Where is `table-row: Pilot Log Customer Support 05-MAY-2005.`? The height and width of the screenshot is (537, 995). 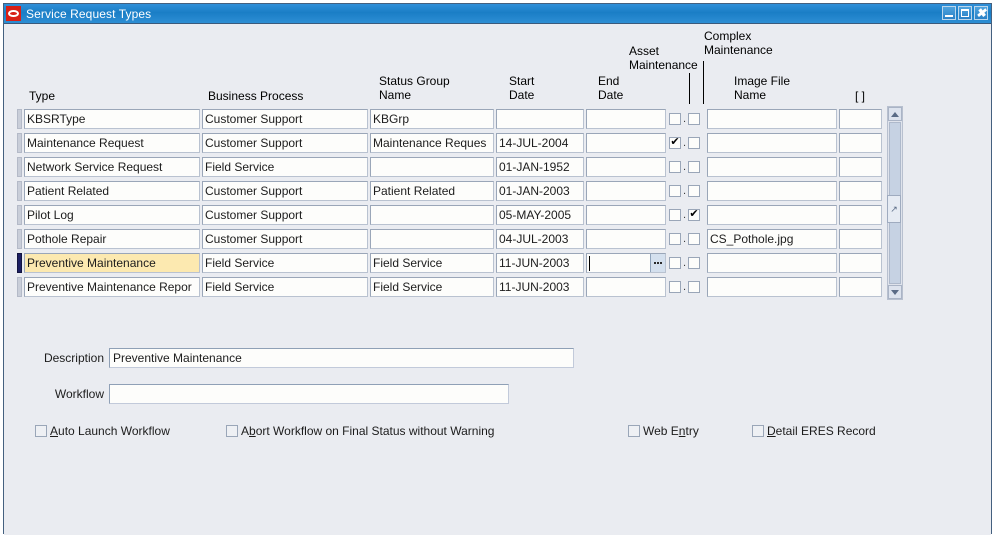 table-row: Pilot Log Customer Support 05-MAY-2005. is located at coordinates (459, 215).